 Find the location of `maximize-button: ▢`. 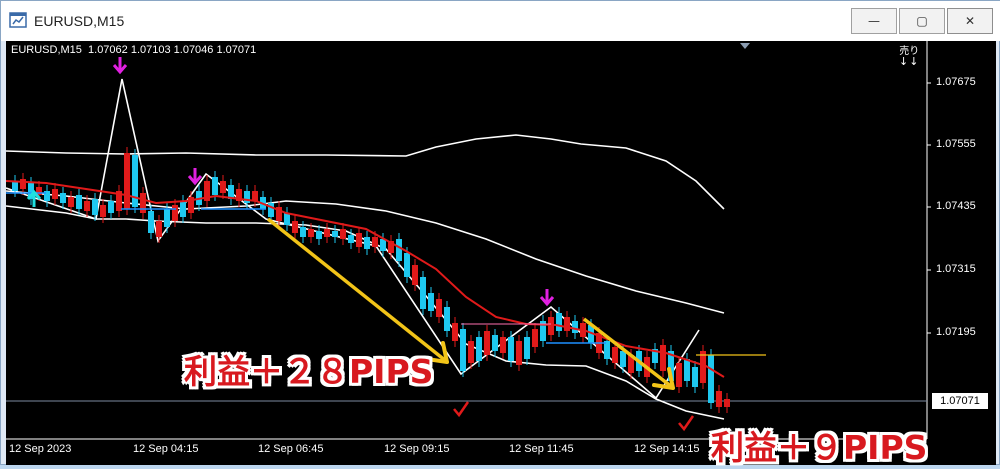

maximize-button: ▢ is located at coordinates (922, 21).